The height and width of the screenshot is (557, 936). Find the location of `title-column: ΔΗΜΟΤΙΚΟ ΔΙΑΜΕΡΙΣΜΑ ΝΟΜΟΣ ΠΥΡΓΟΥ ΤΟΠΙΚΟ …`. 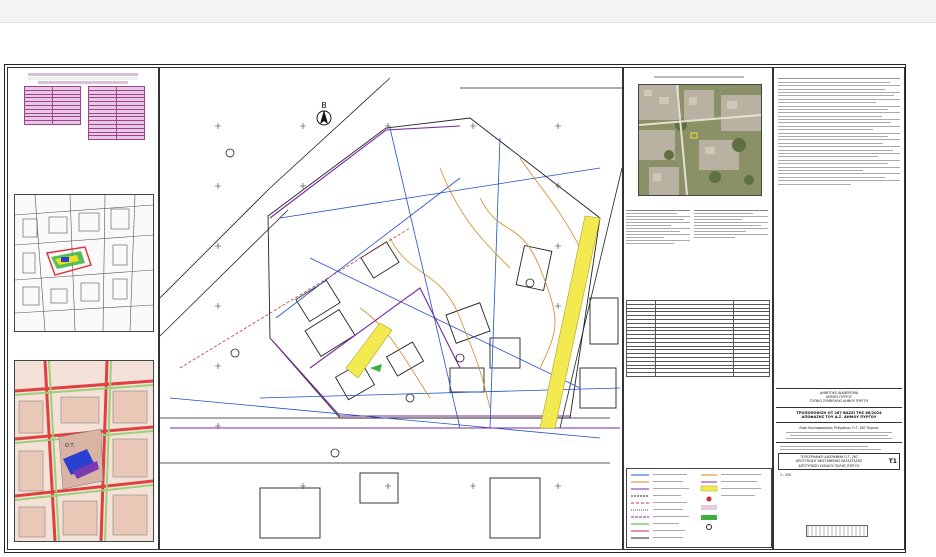

title-column: ΔΗΜΟΤΙΚΟ ΔΙΑΜΕΡΙΣΜΑ ΝΟΜΟΣ ΠΥΡΓΟΥ ΤΟΠΙΚΟ … is located at coordinates (839, 308).